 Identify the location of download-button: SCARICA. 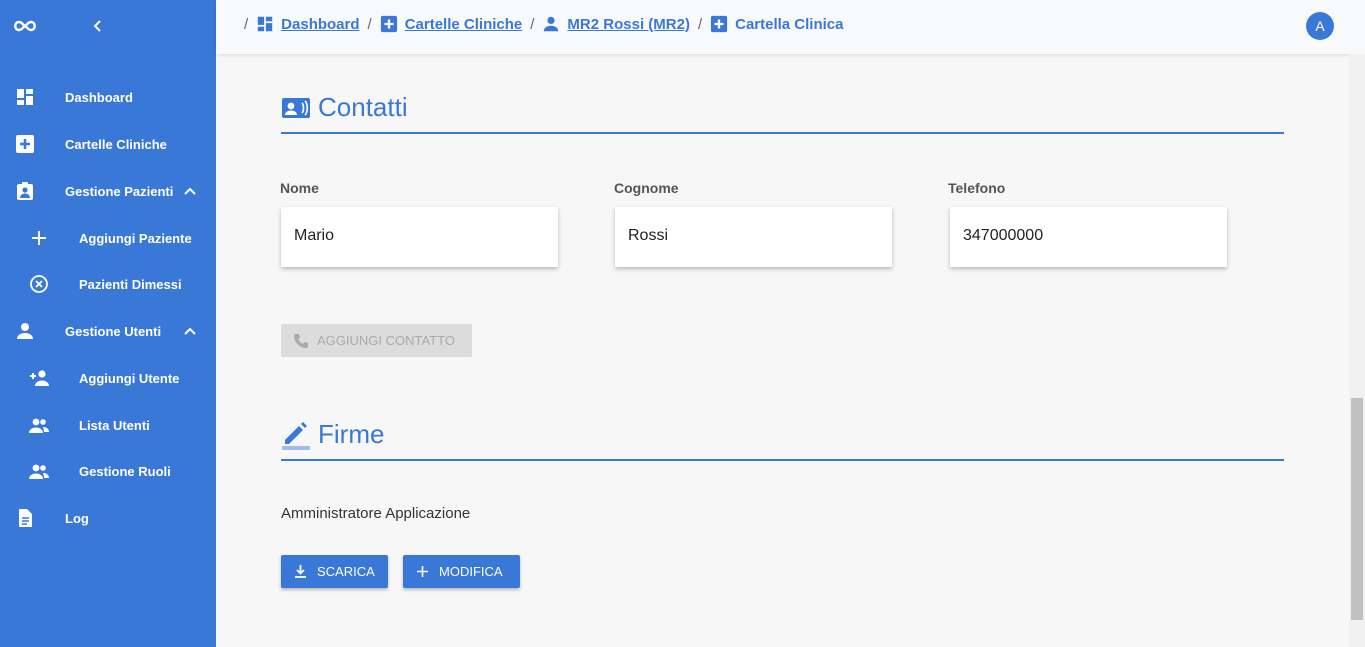
(334, 571).